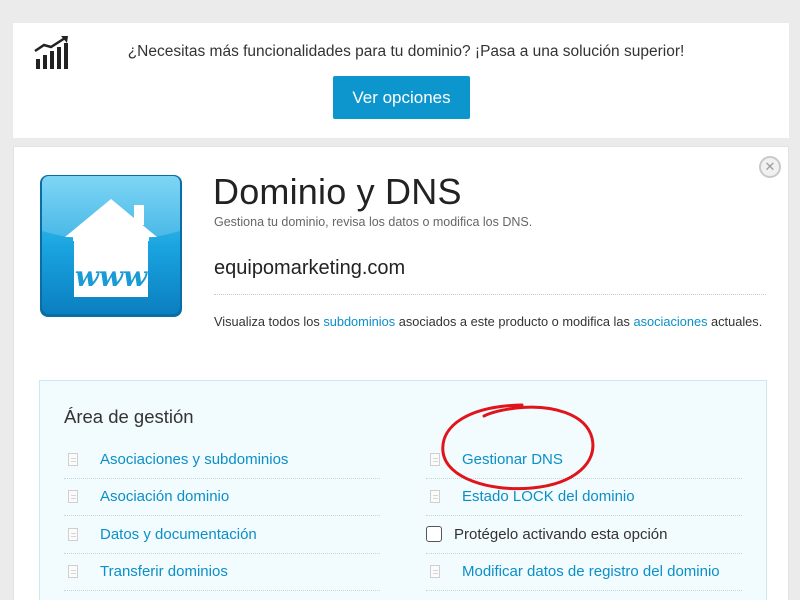  What do you see at coordinates (269, 321) in the screenshot?
I see `info-text-start: Visualiza todos los` at bounding box center [269, 321].